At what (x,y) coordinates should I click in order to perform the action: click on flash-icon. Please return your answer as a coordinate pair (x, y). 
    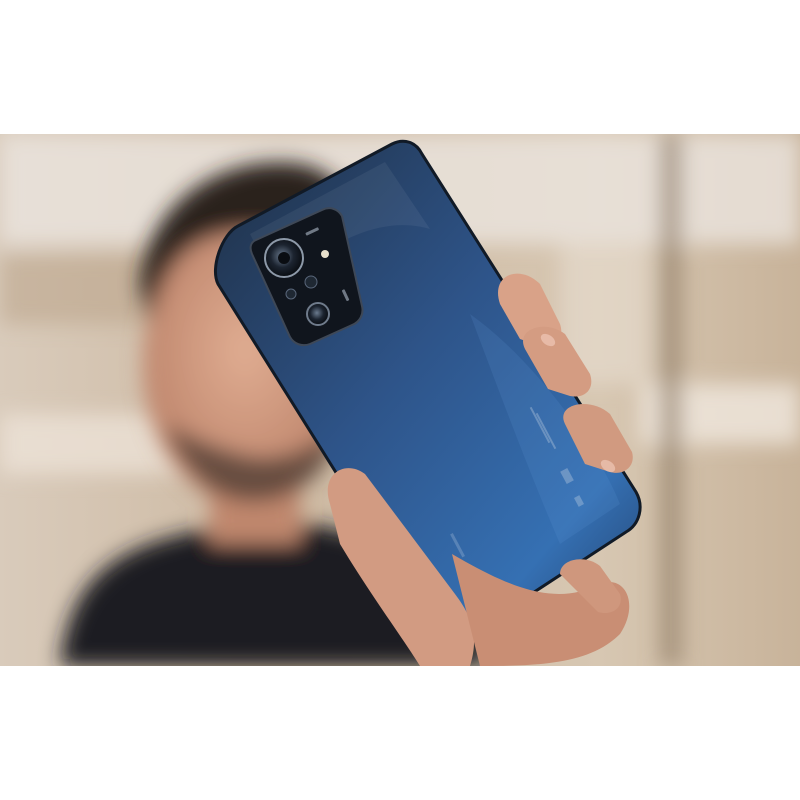
    Looking at the image, I should click on (325, 254).